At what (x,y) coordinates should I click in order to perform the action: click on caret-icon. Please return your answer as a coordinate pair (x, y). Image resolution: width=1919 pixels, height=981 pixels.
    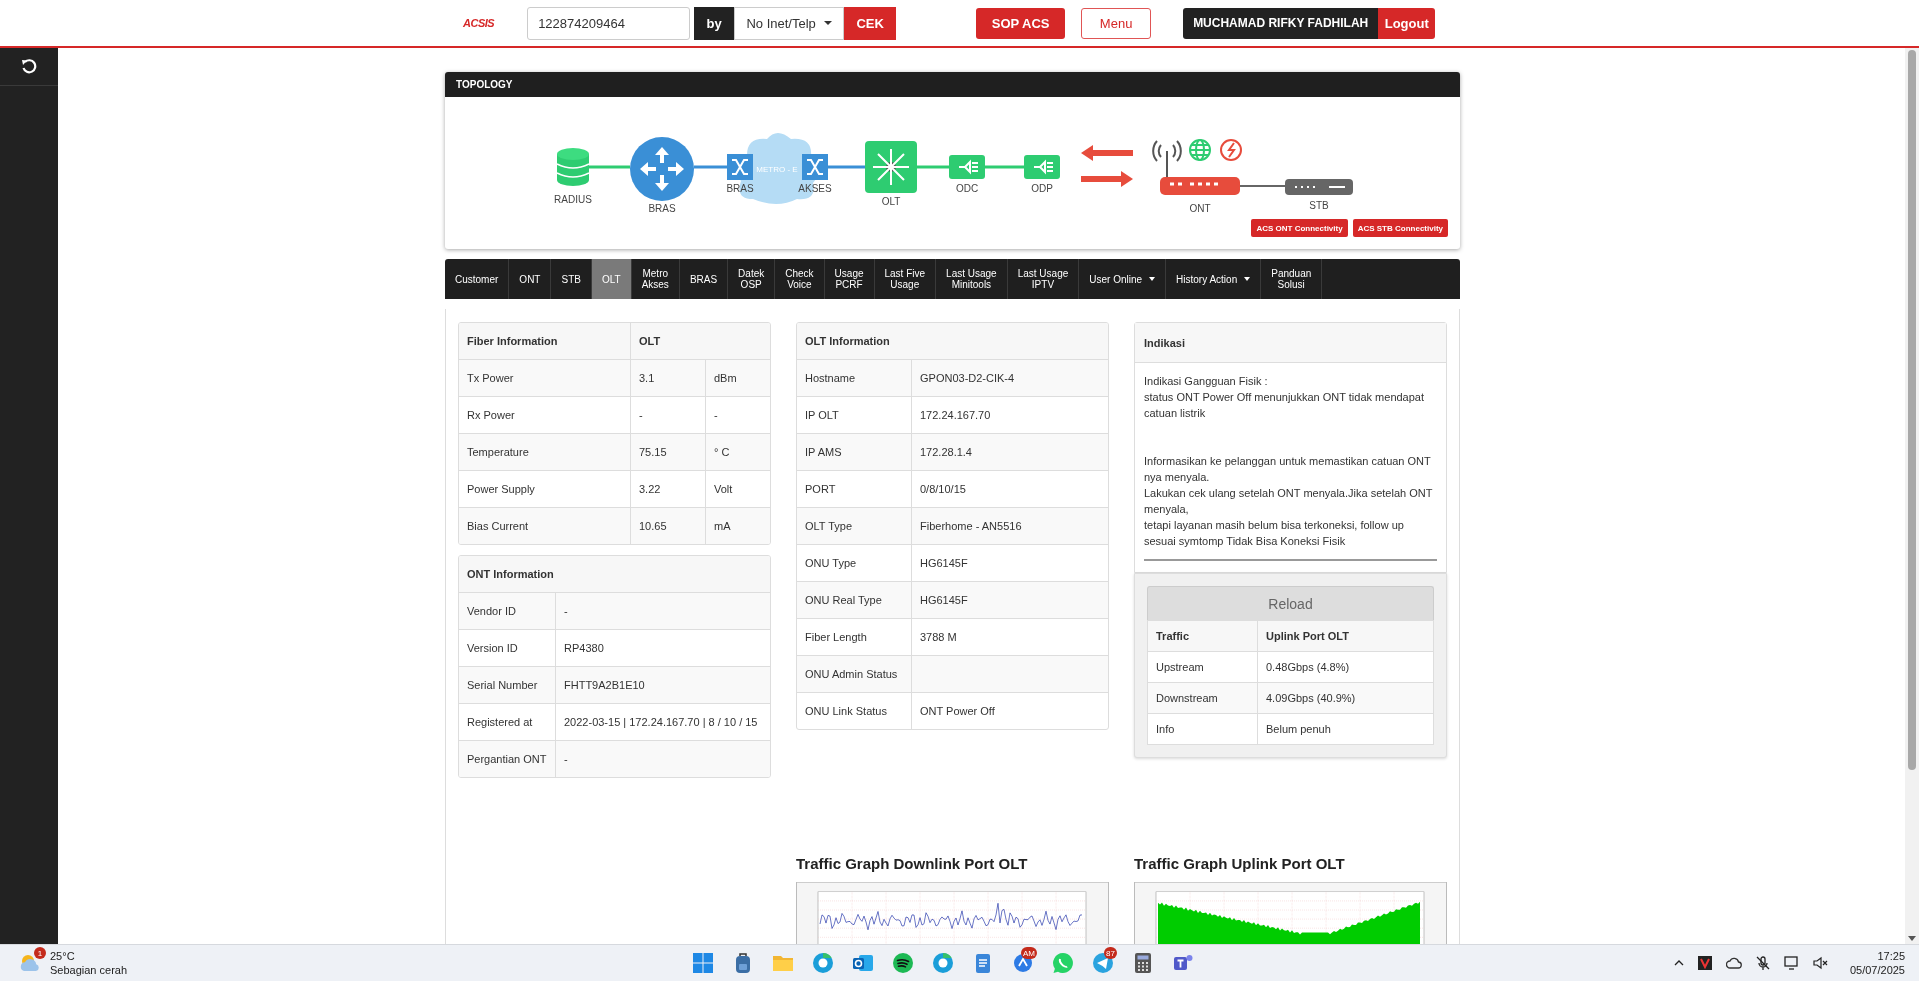
    Looking at the image, I should click on (827, 23).